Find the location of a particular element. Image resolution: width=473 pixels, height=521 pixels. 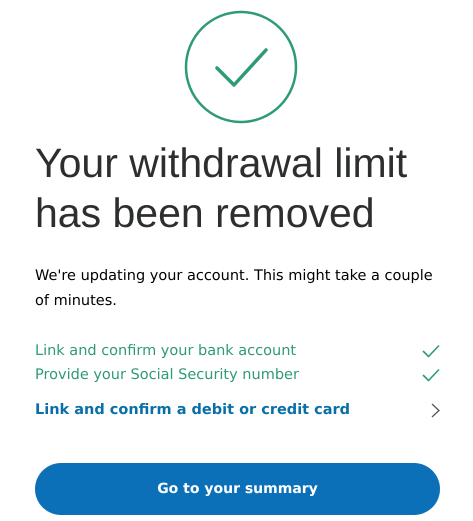

status-message: We're updating your account. This might take a couple of minutes. is located at coordinates (234, 289).